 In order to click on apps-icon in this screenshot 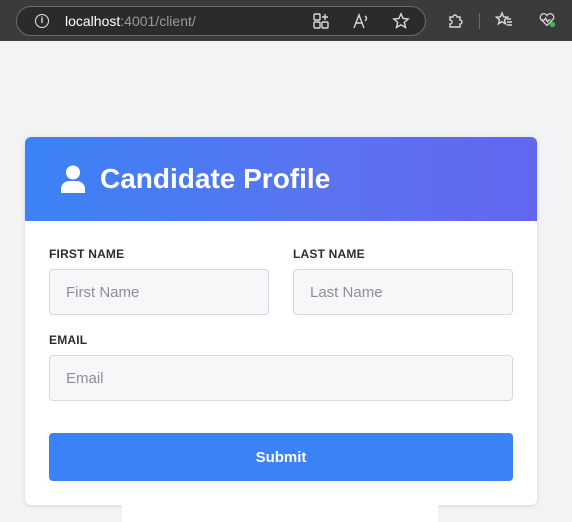, I will do `click(321, 21)`.